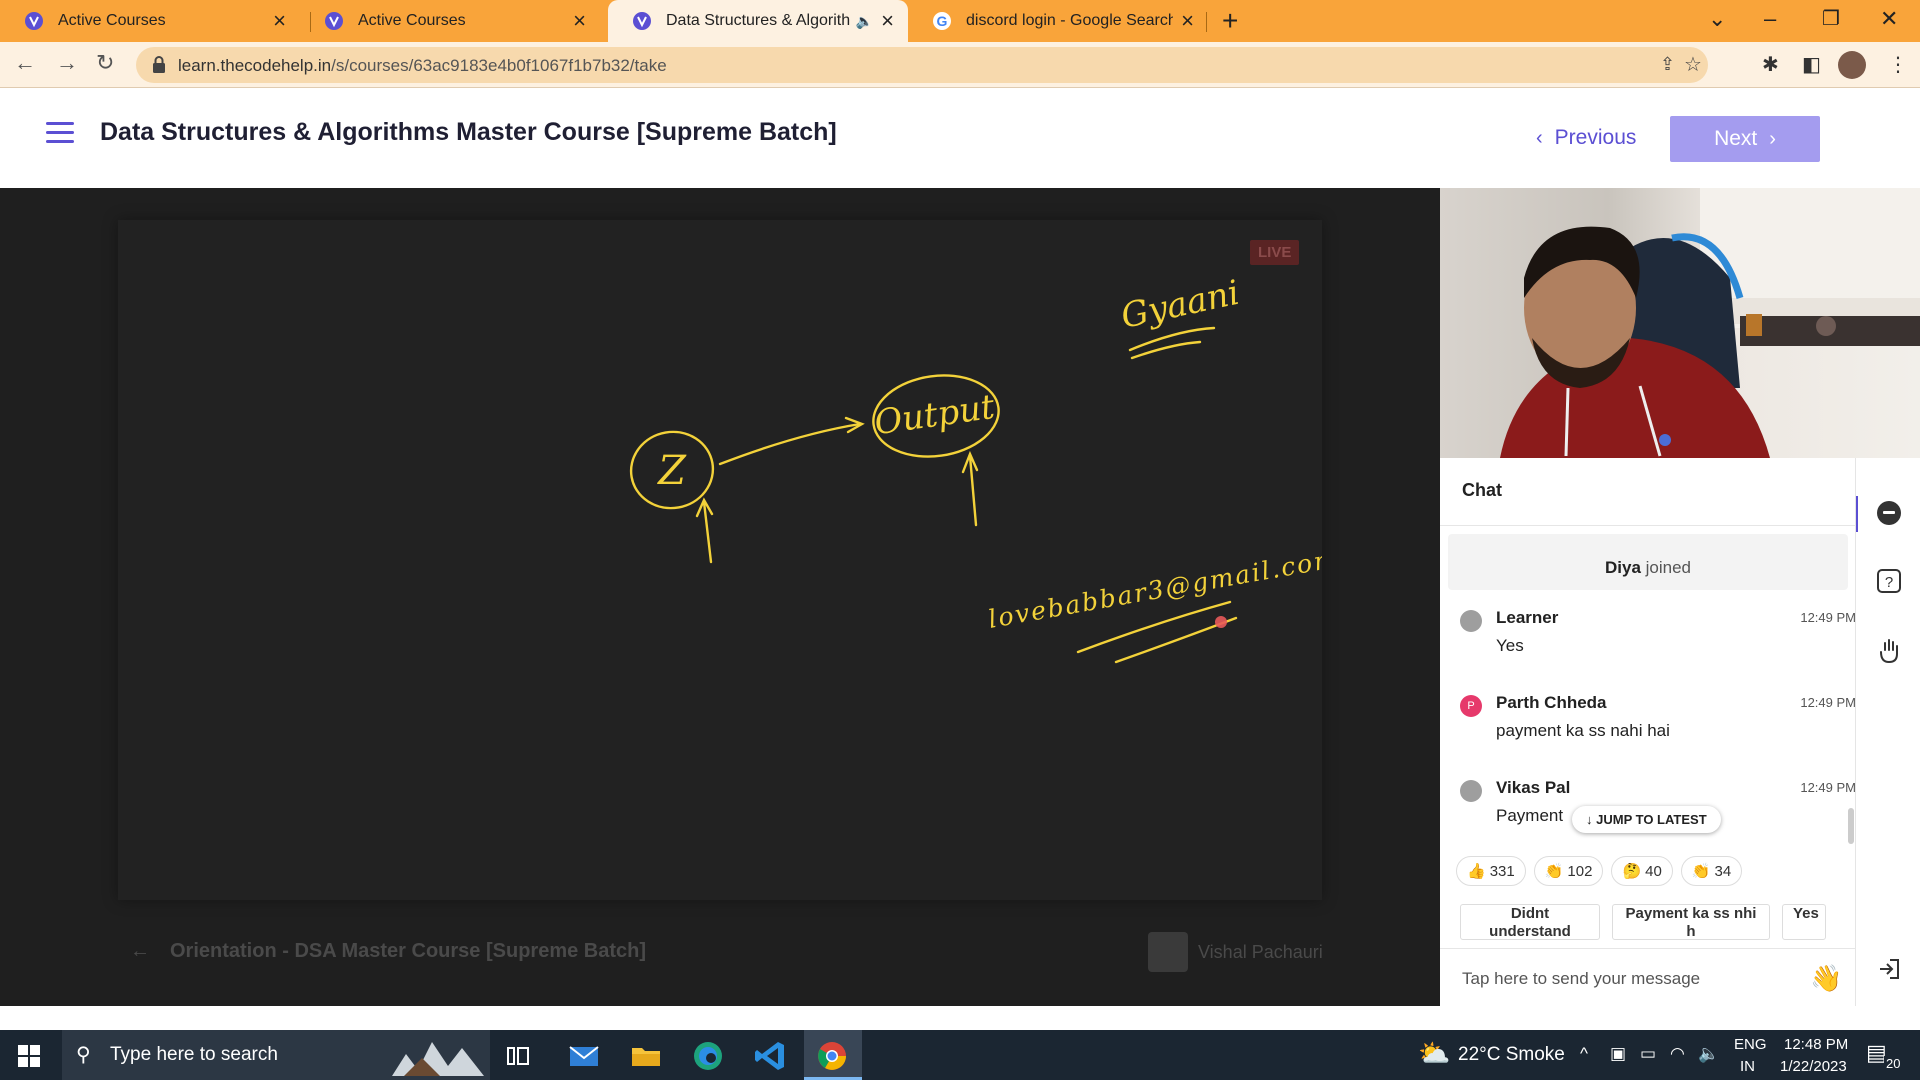 The width and height of the screenshot is (1920, 1080). I want to click on url-host: learn.thecodehelp.in, so click(255, 65).